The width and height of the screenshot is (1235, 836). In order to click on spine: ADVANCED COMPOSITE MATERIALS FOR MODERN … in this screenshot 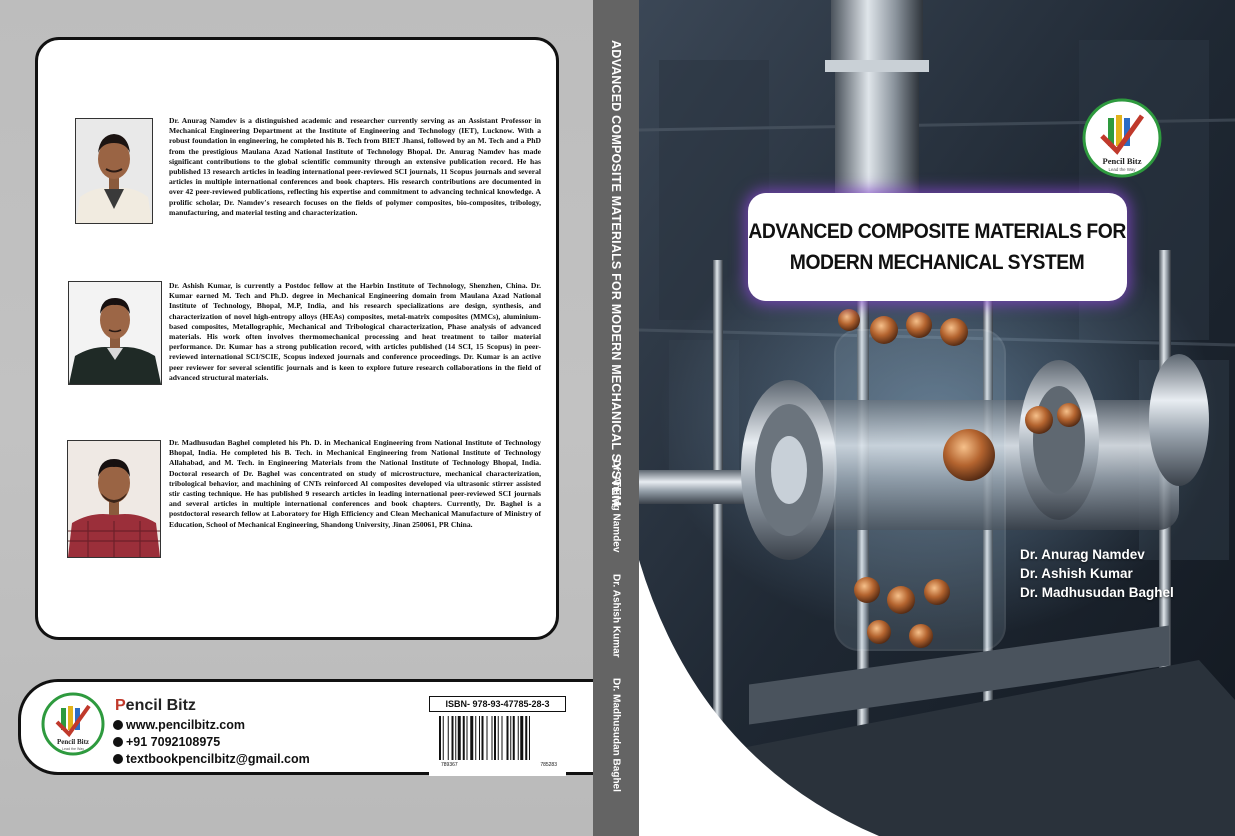, I will do `click(616, 418)`.